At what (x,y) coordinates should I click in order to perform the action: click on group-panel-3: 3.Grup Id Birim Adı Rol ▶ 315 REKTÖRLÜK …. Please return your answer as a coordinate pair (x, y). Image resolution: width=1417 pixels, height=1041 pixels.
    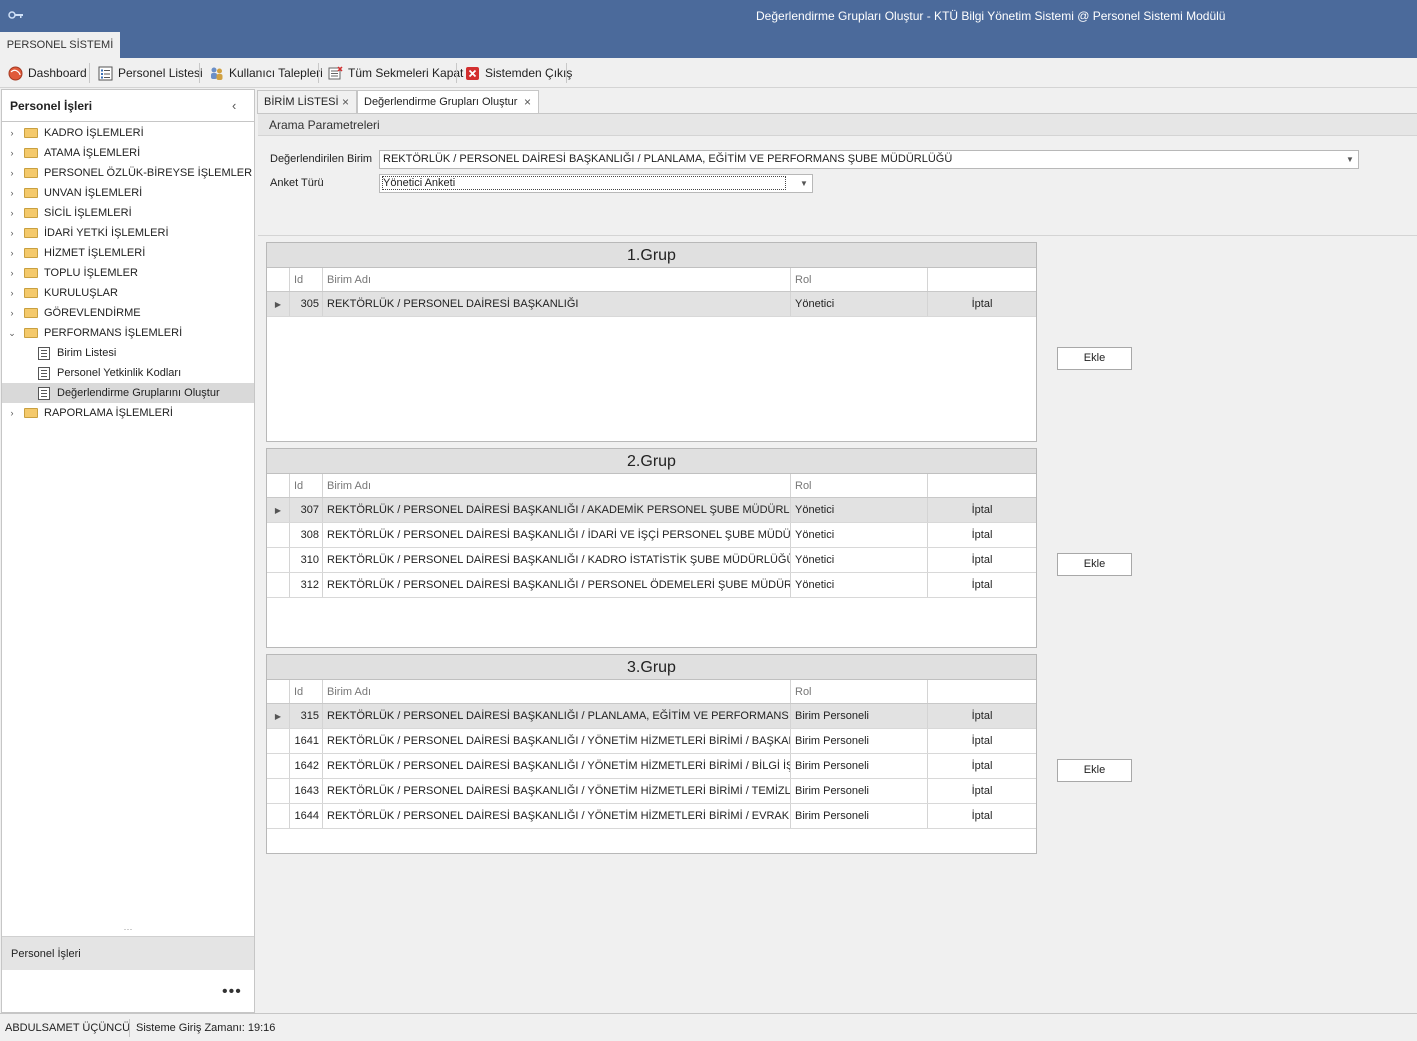
    Looking at the image, I should click on (651, 754).